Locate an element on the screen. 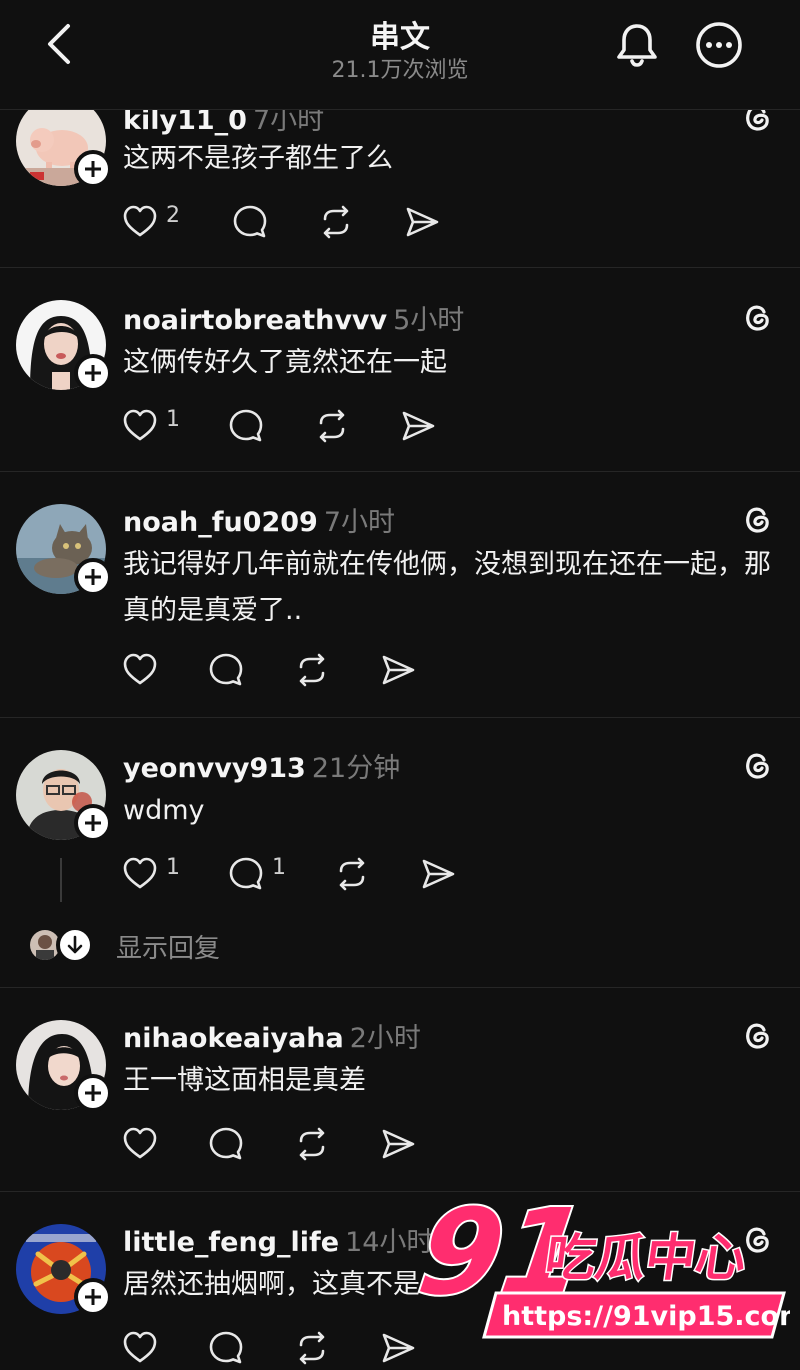 The image size is (800, 1370). notification-button is located at coordinates (637, 45).